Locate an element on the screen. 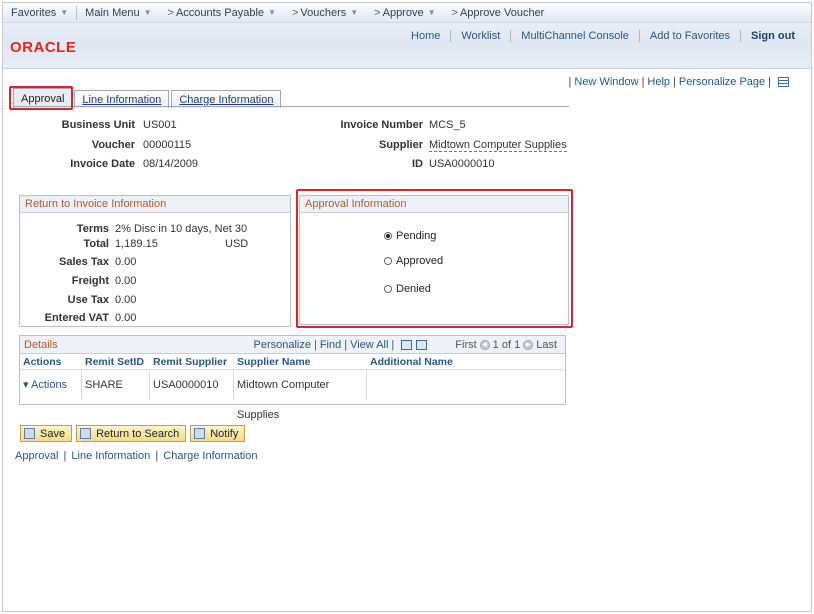 The width and height of the screenshot is (814, 614). approved-radio: Approved is located at coordinates (413, 261).